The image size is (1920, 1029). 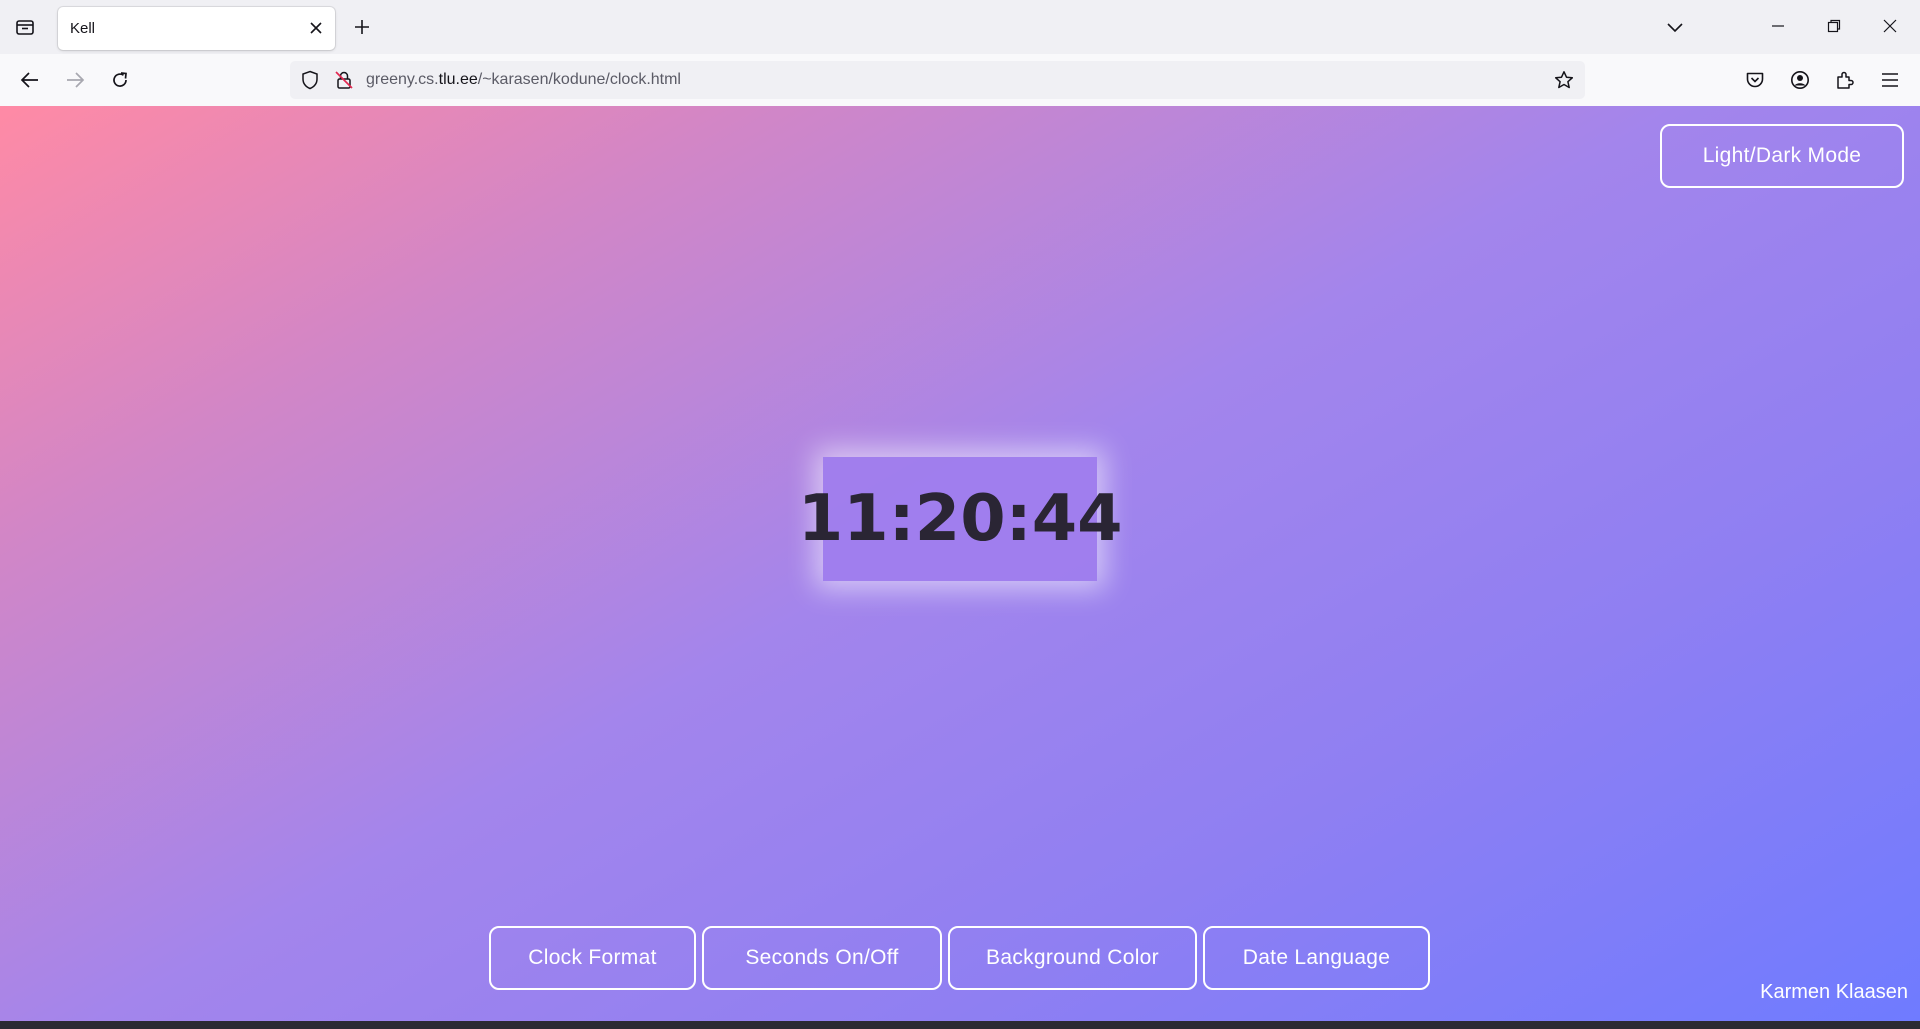 I want to click on tab-title: Kell, so click(x=83, y=28).